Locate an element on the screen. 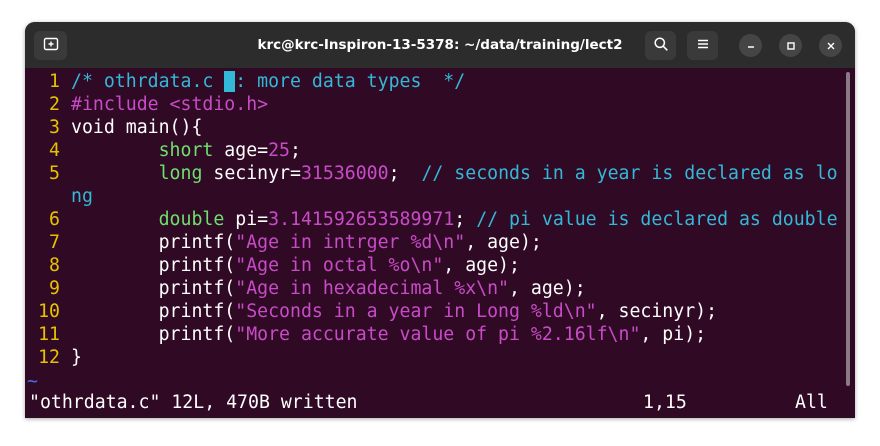  code-token: "More accurate value of pi %2.16lf\n" is located at coordinates (438, 334).